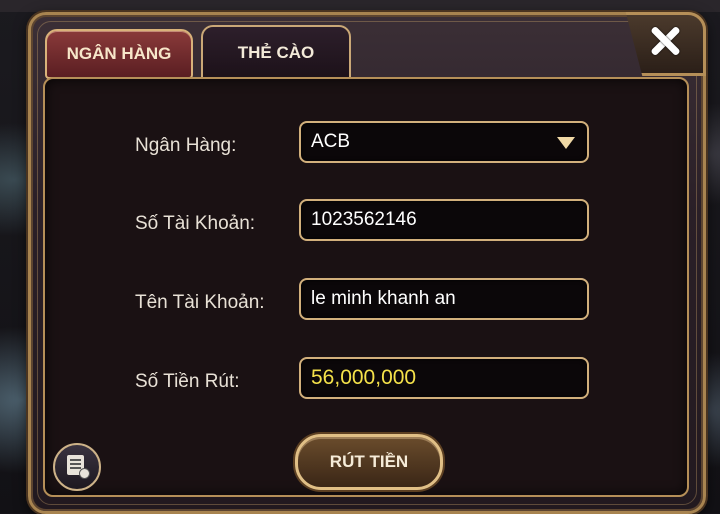 This screenshot has height=514, width=720. Describe the element at coordinates (444, 378) in the screenshot. I see `amount-field: 56,000,000` at that location.